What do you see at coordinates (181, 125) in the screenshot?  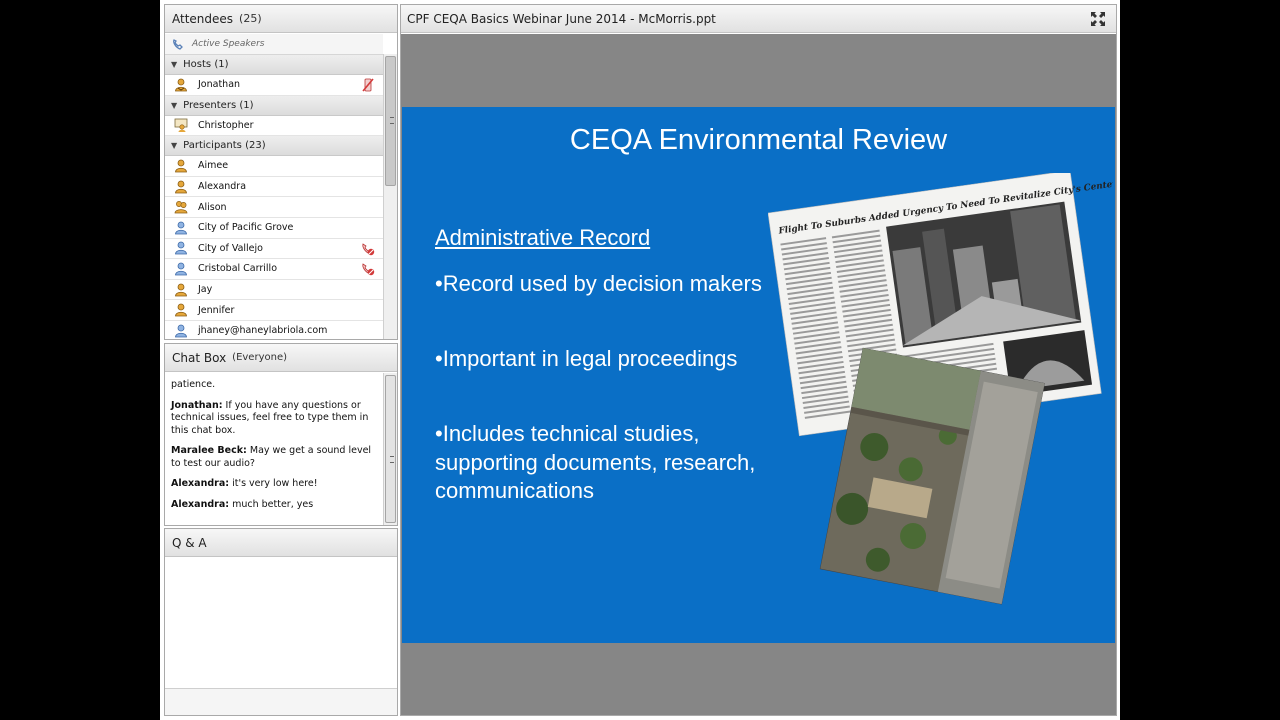 I see `presenter-icon` at bounding box center [181, 125].